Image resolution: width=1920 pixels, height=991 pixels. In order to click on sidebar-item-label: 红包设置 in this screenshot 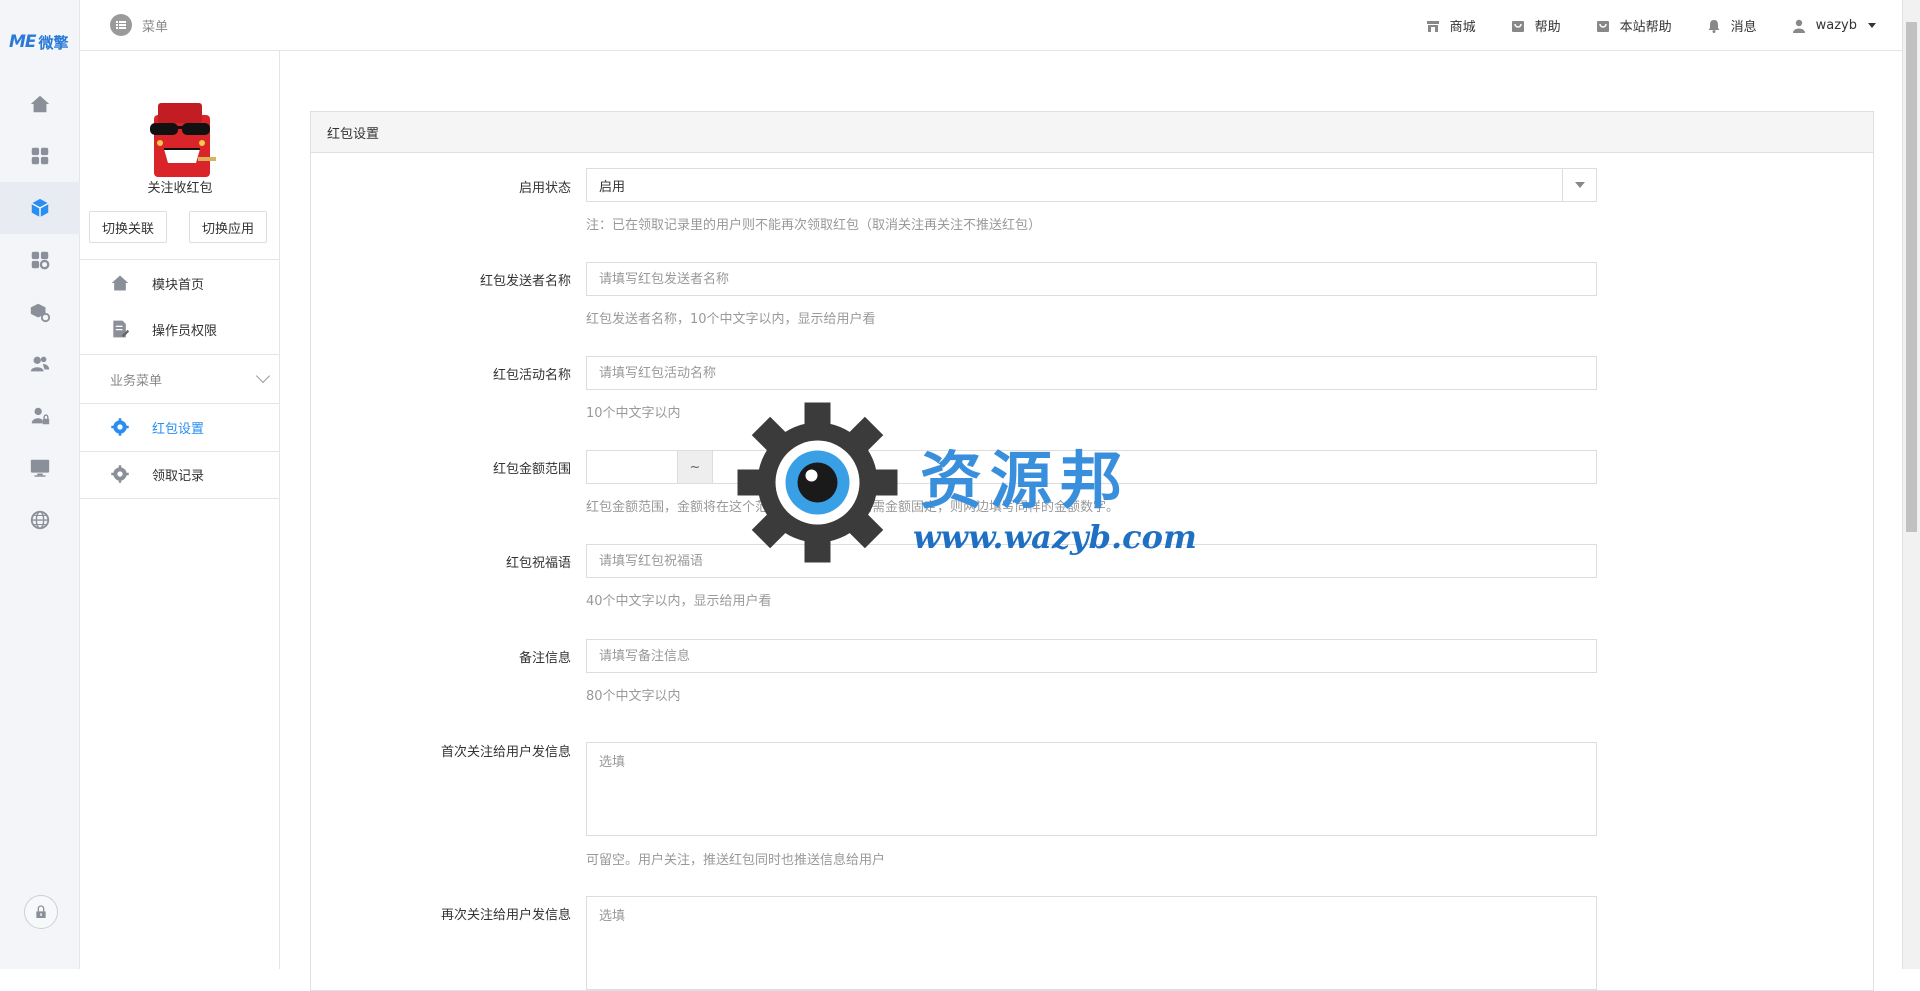, I will do `click(178, 429)`.